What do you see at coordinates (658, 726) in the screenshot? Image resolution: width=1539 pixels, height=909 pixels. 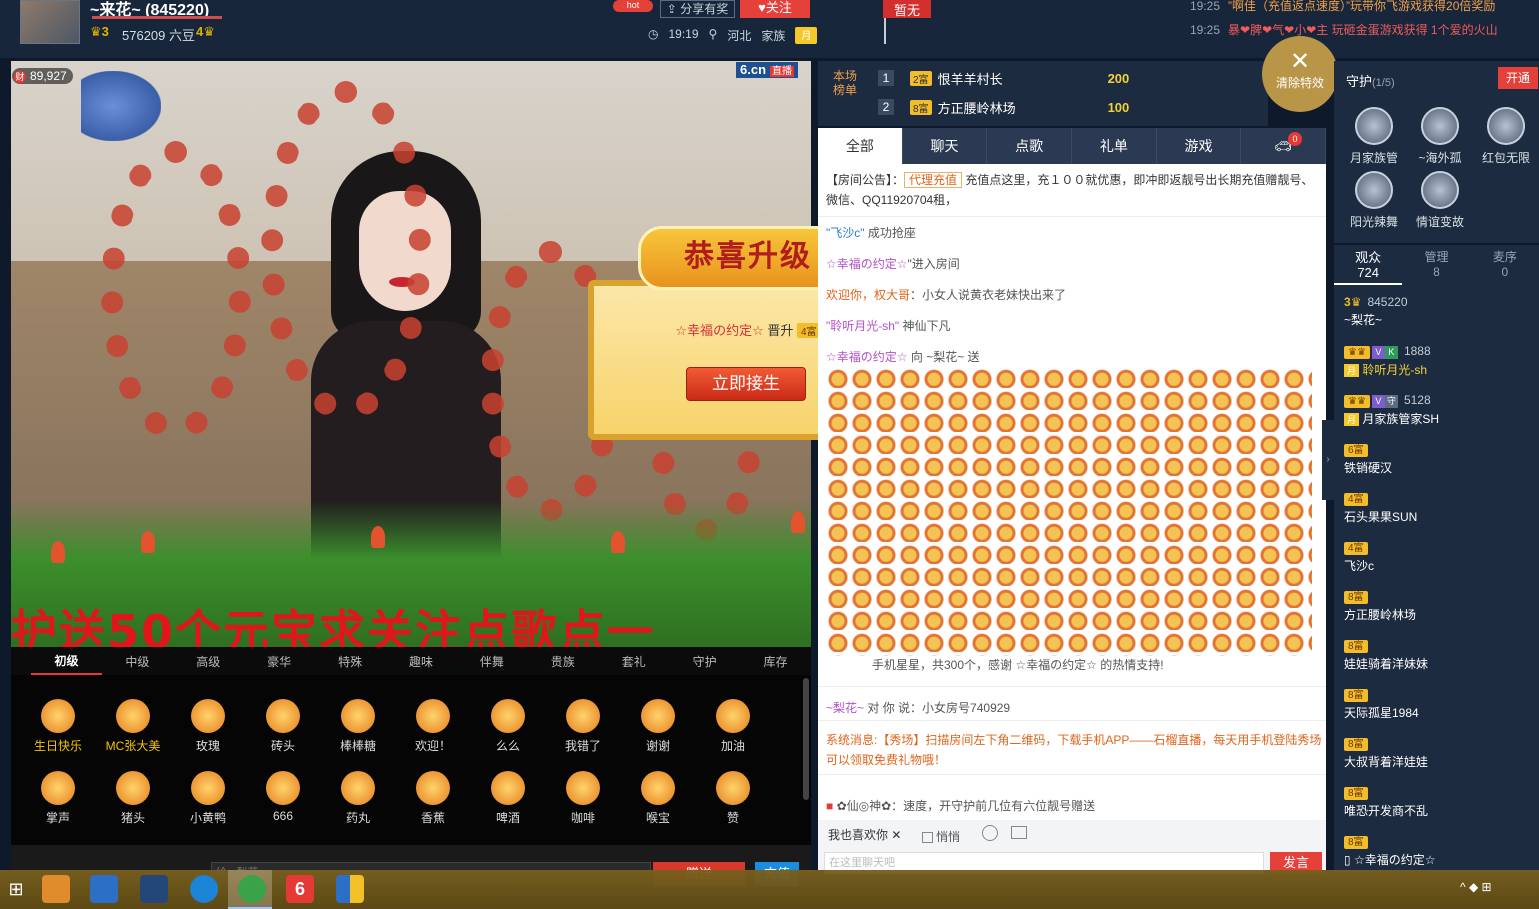 I see `gift-item: 谢谢` at bounding box center [658, 726].